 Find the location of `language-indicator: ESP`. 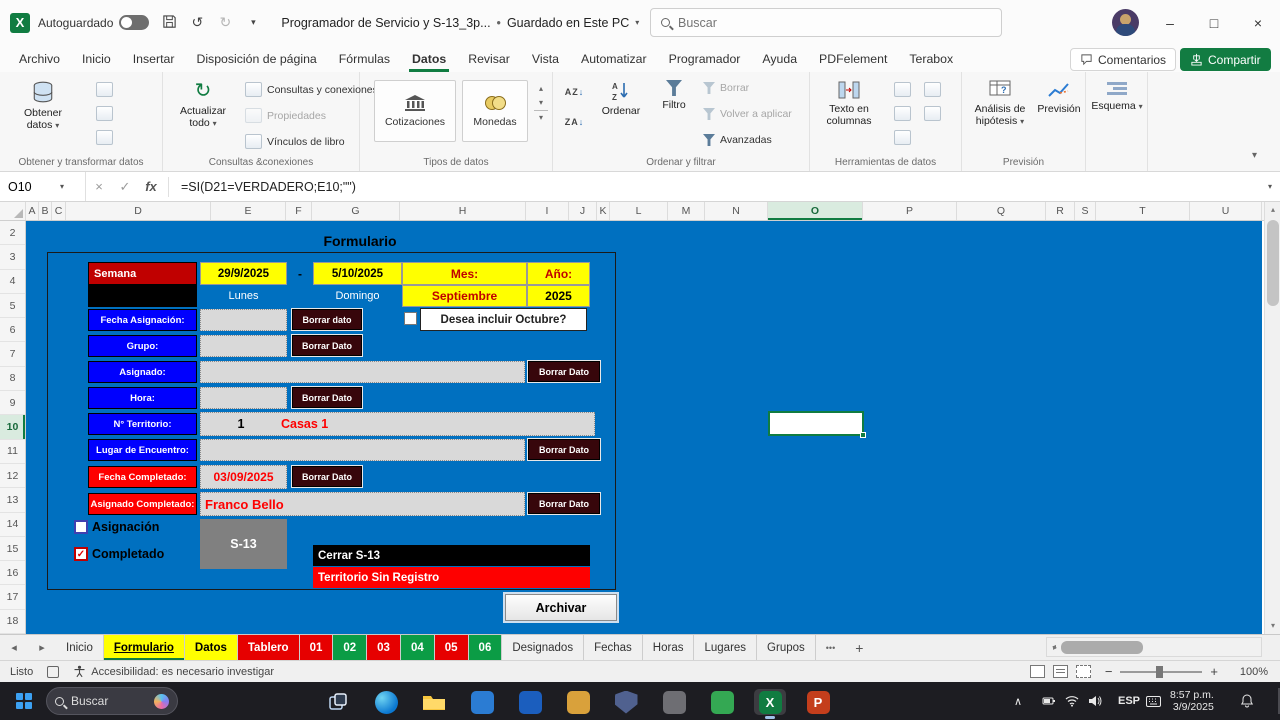

language-indicator: ESP is located at coordinates (1129, 701).